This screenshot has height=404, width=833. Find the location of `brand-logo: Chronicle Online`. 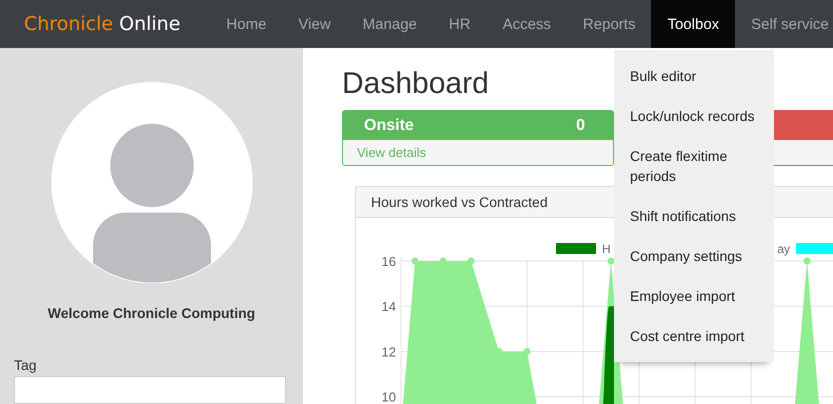

brand-logo: Chronicle Online is located at coordinates (102, 24).